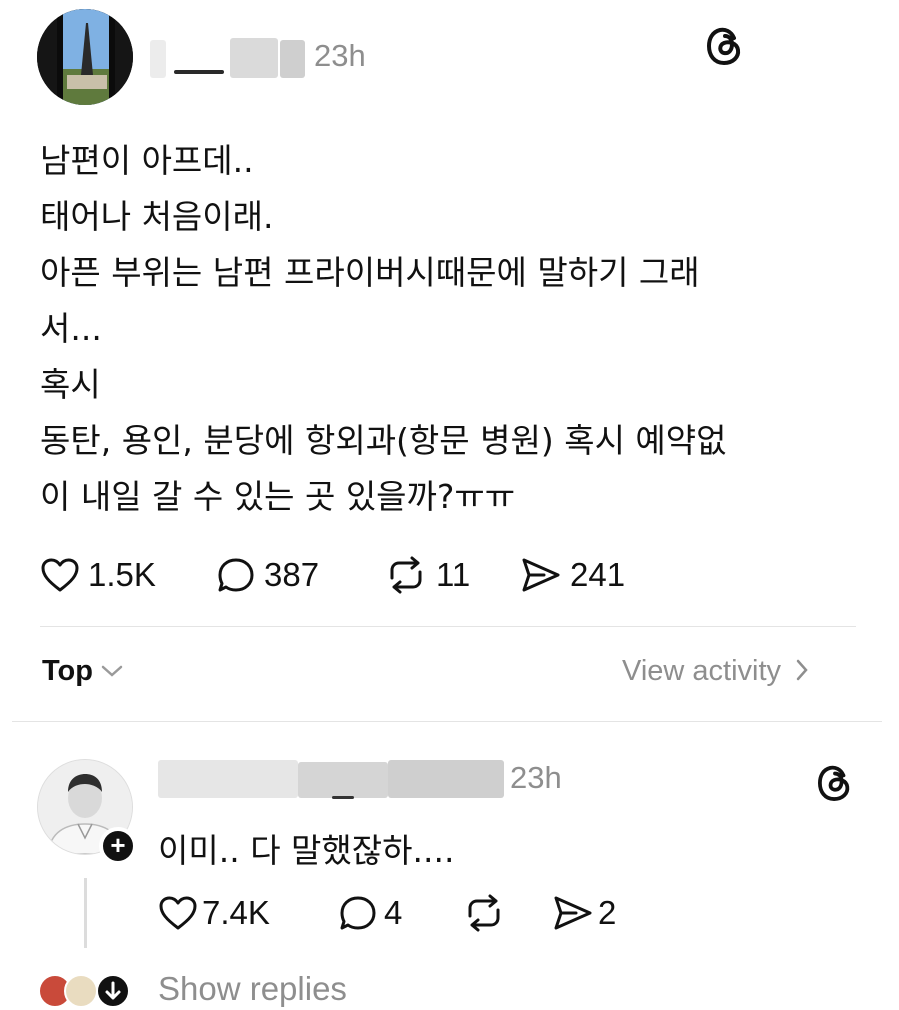  I want to click on sort-dropdown: Top, so click(82, 671).